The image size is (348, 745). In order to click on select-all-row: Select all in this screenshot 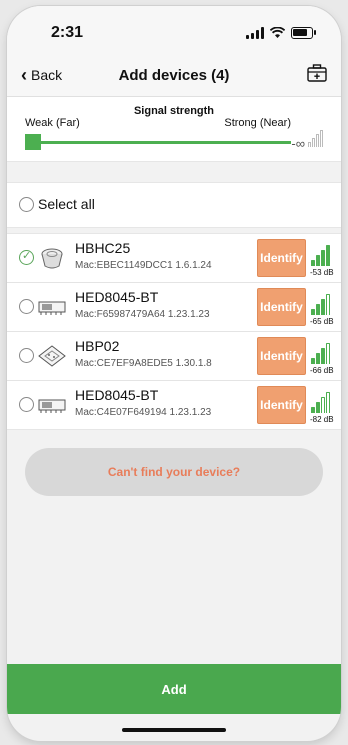, I will do `click(174, 205)`.